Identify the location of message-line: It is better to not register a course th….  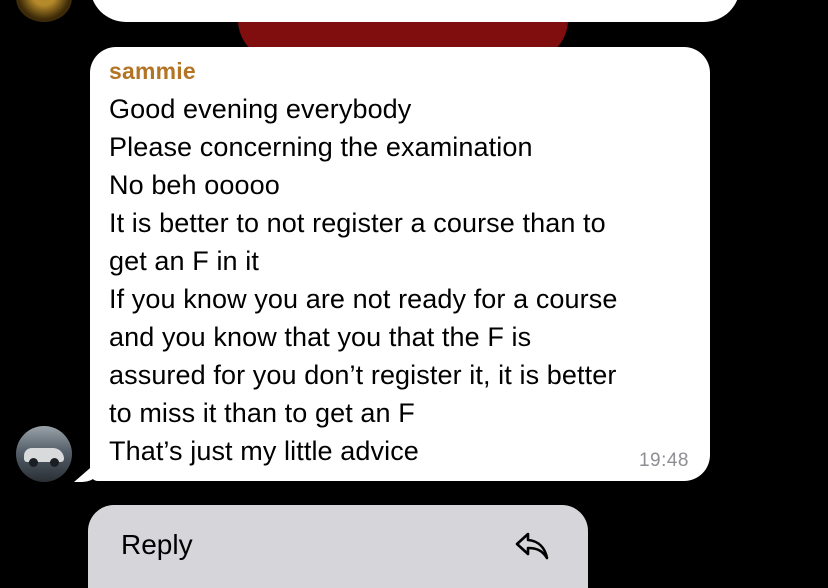
(357, 223).